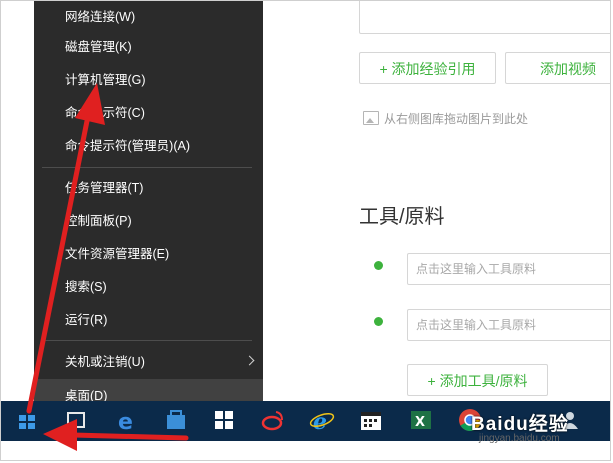 The width and height of the screenshot is (613, 463). I want to click on windows-start-icon, so click(27, 422).